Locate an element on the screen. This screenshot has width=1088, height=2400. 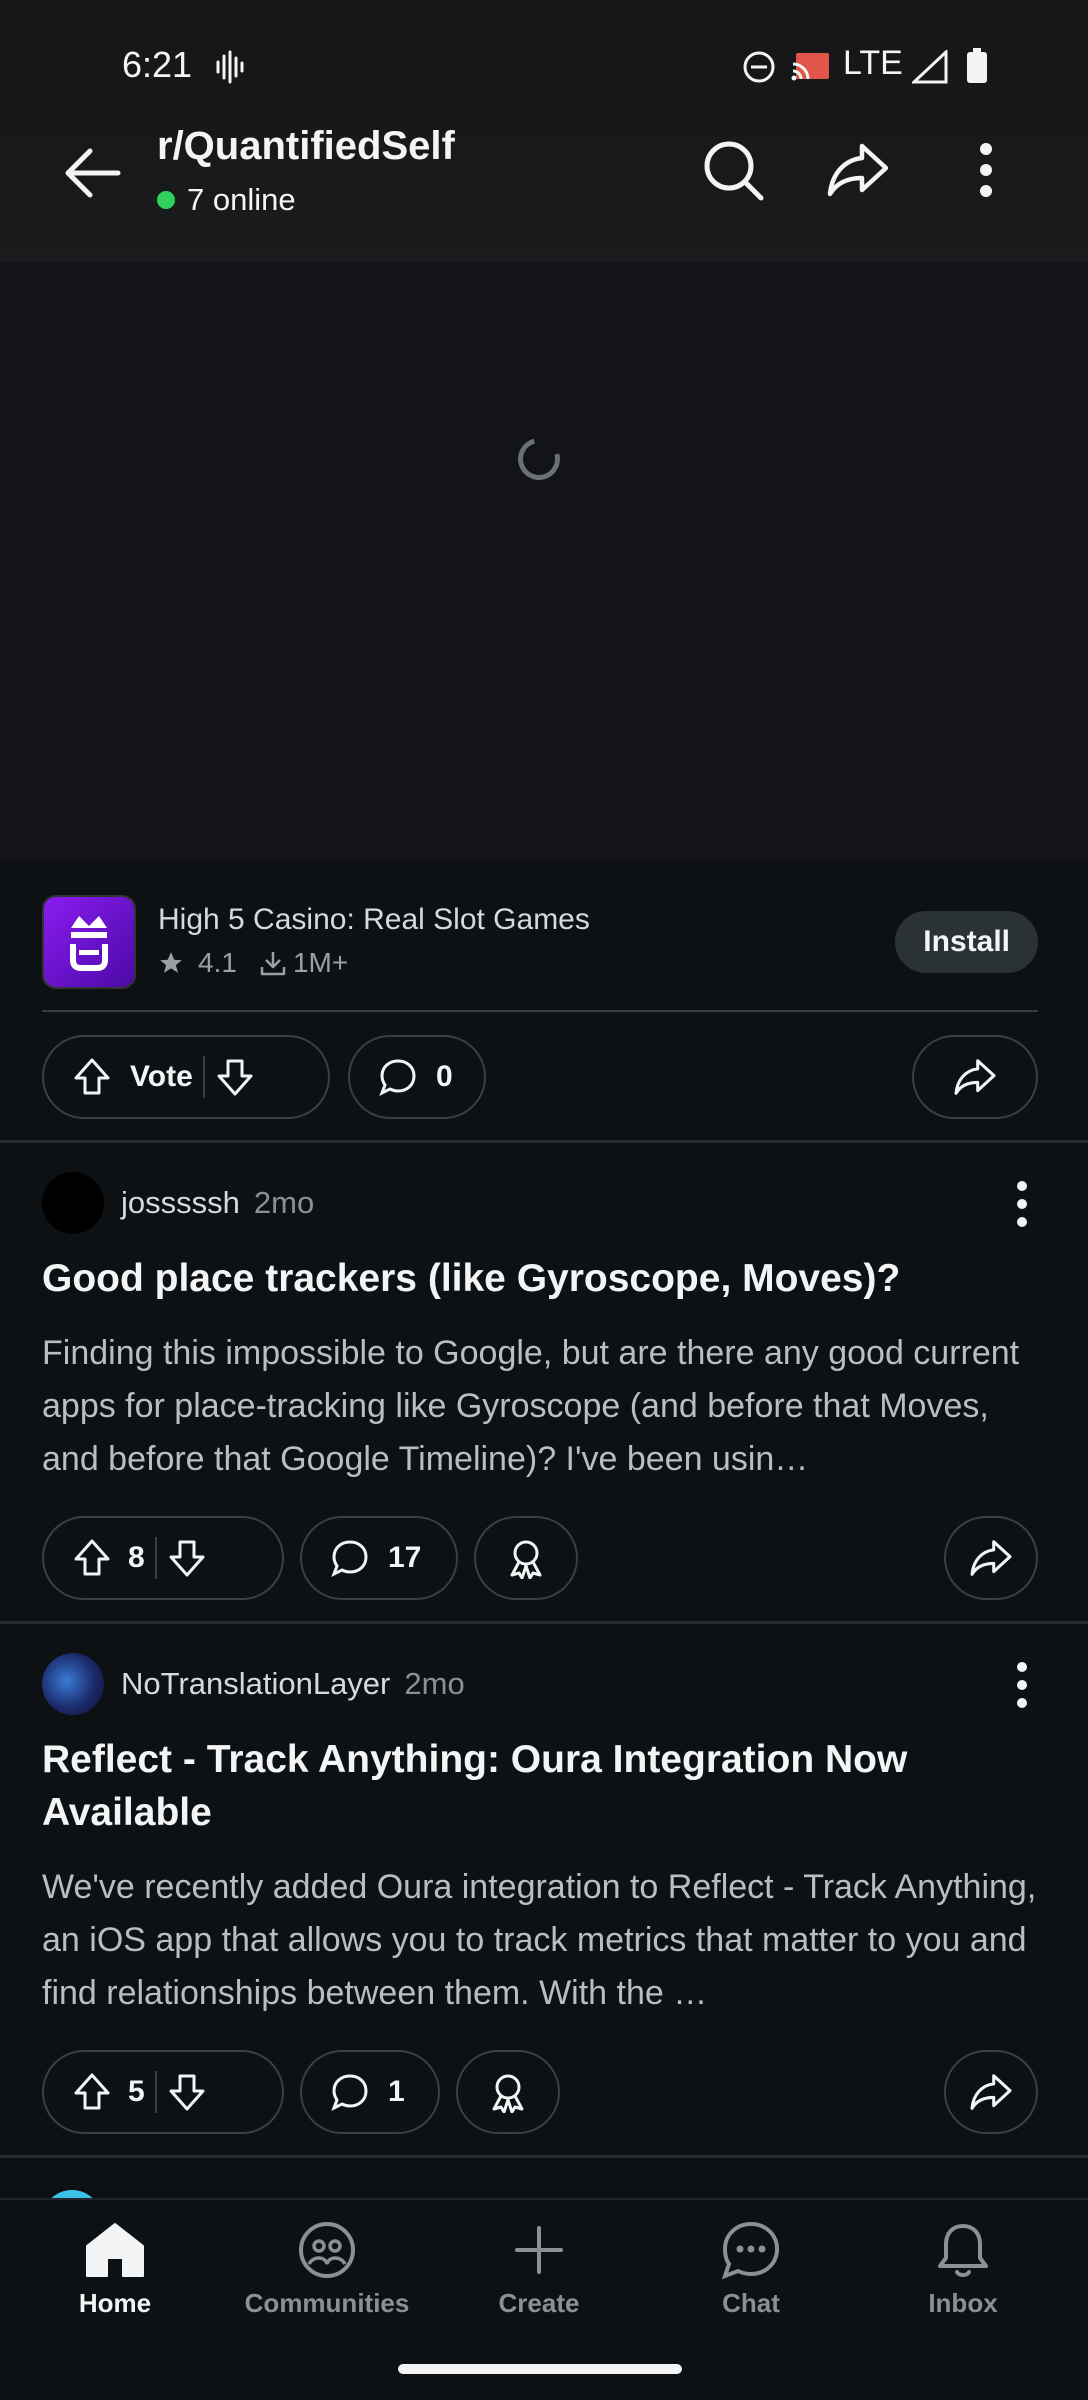
nav-label: Inbox is located at coordinates (963, 2303).